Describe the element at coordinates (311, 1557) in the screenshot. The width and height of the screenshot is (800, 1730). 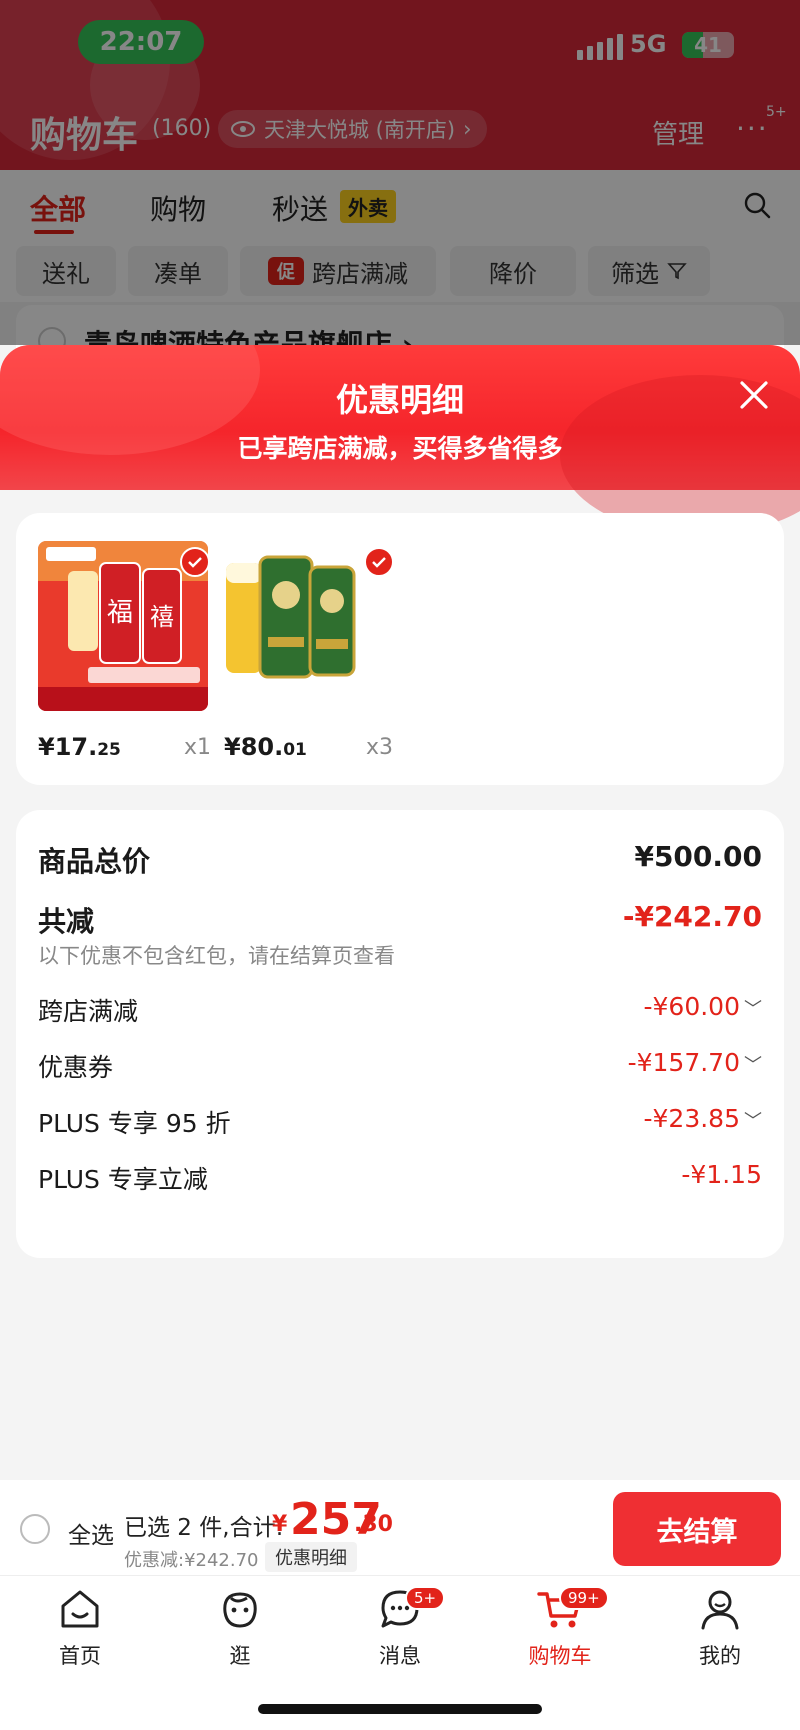
I see `discount-detail-button: 优惠明细` at that location.